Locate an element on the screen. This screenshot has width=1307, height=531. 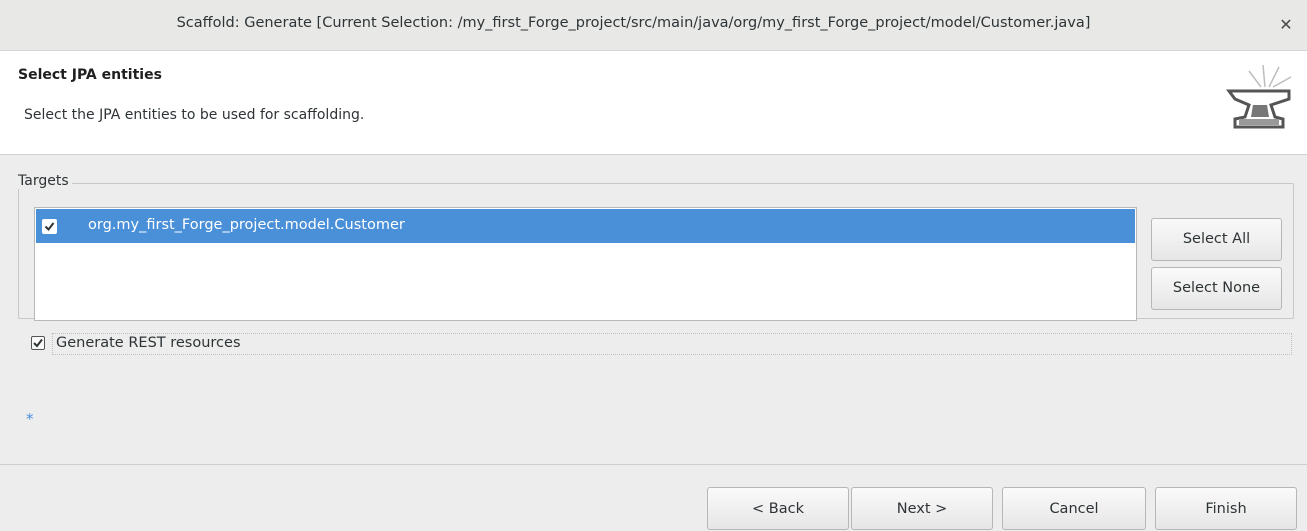
cancel-button: Cancel is located at coordinates (1074, 508).